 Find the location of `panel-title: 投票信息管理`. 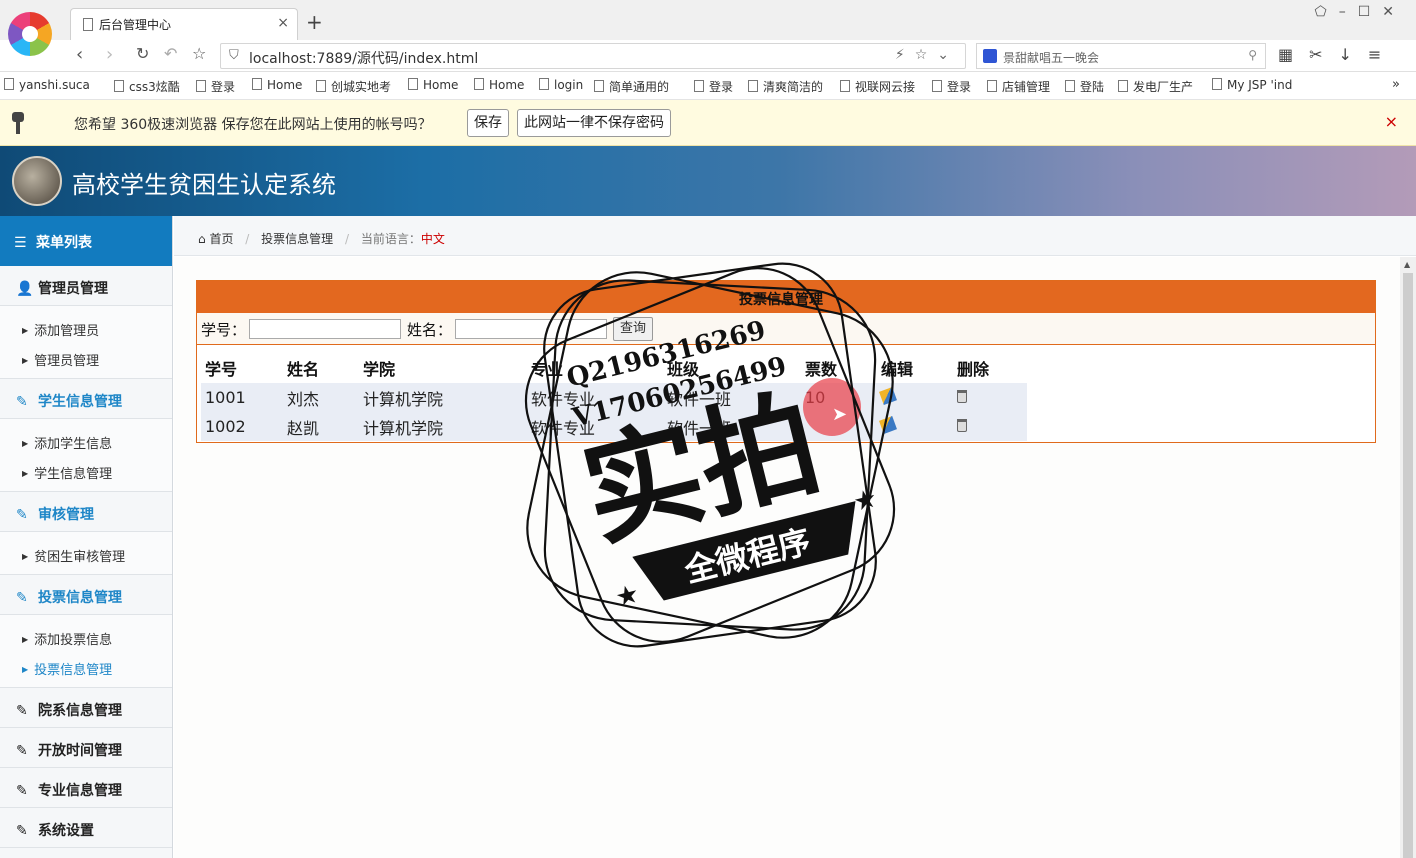

panel-title: 投票信息管理 is located at coordinates (781, 300).